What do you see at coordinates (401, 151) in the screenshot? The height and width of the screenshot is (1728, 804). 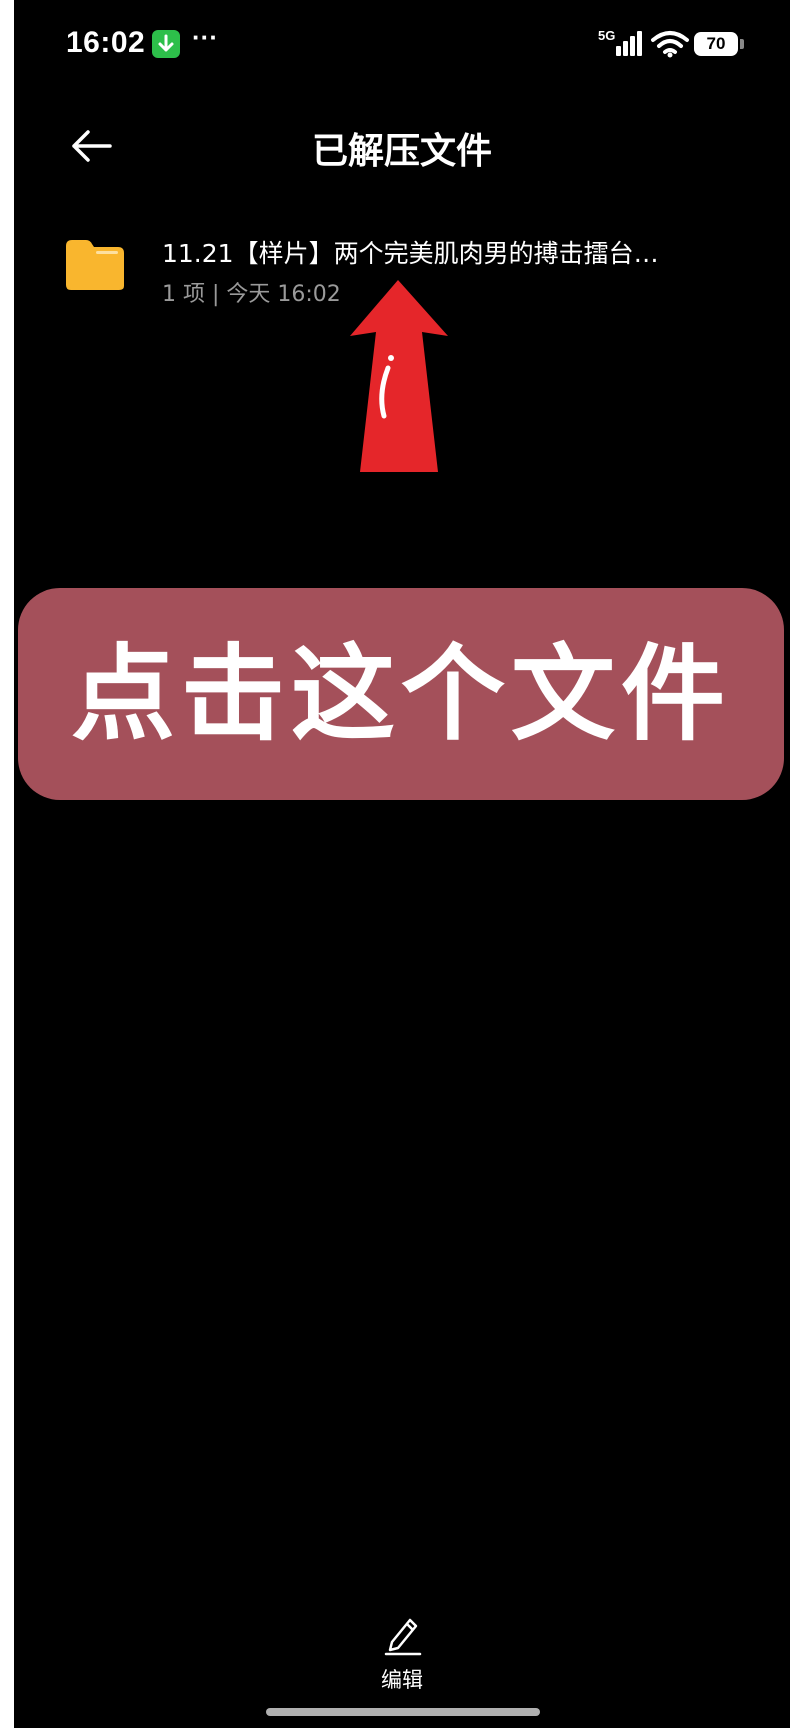 I see `page-title: 已解压文件` at bounding box center [401, 151].